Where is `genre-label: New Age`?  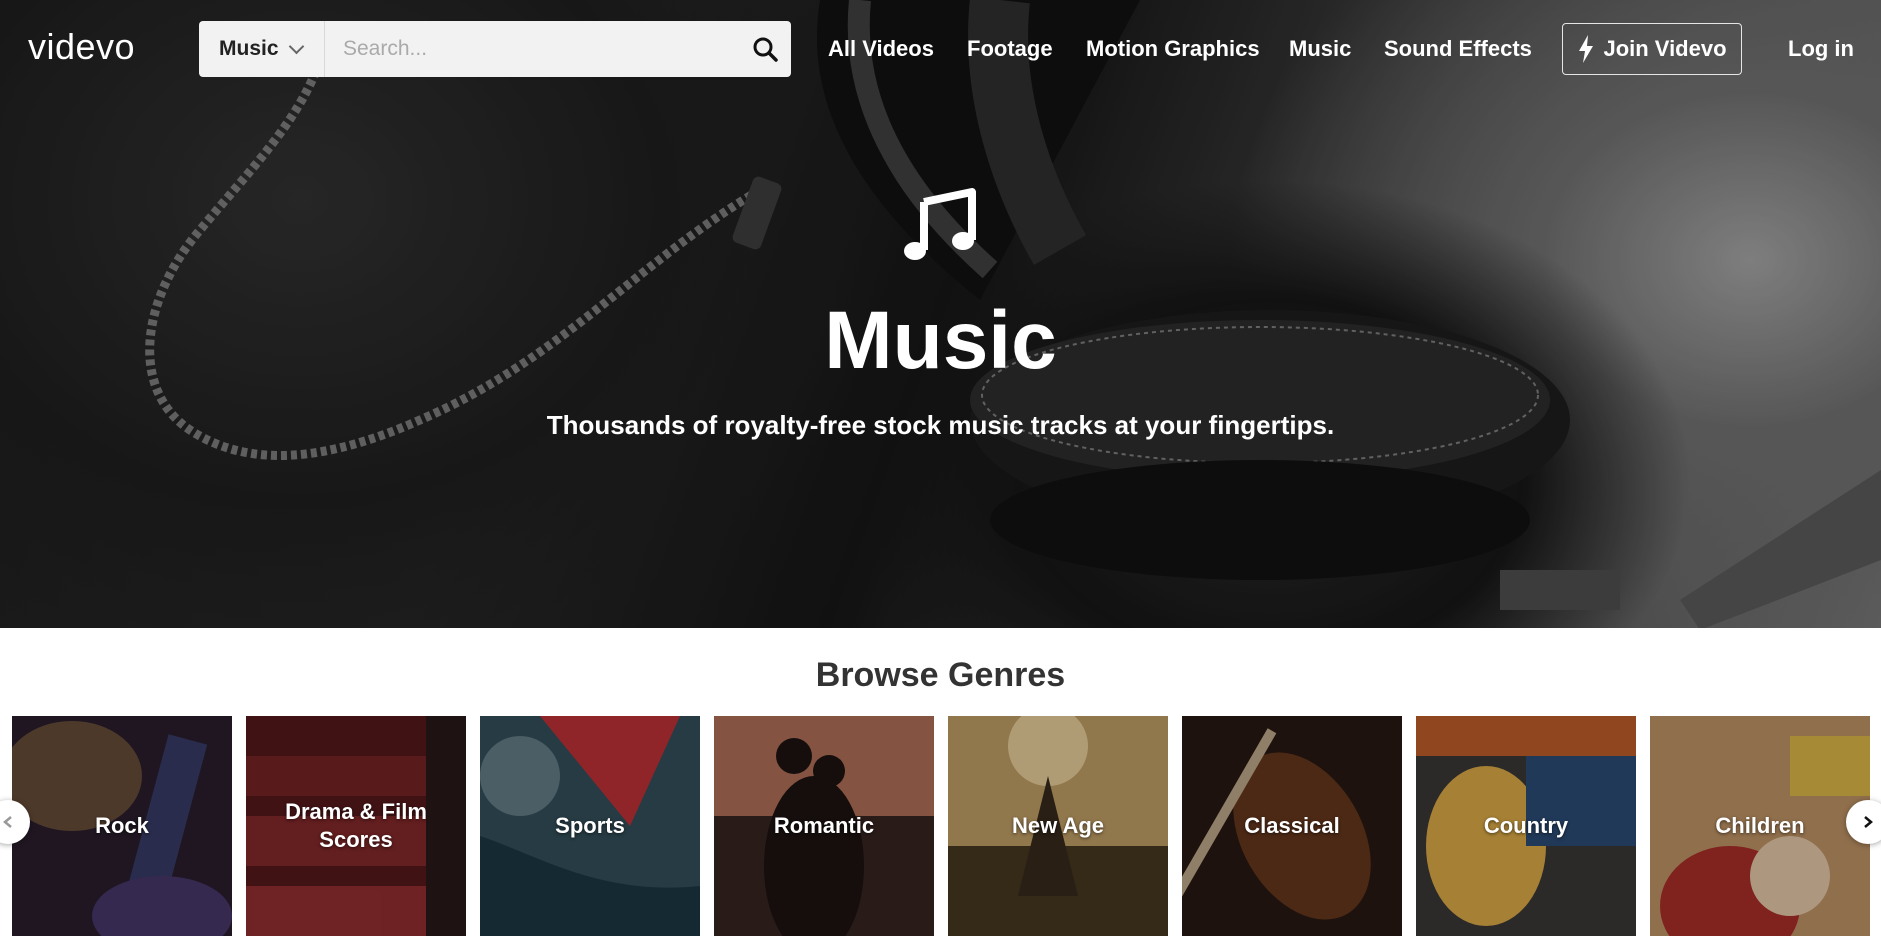 genre-label: New Age is located at coordinates (1058, 825).